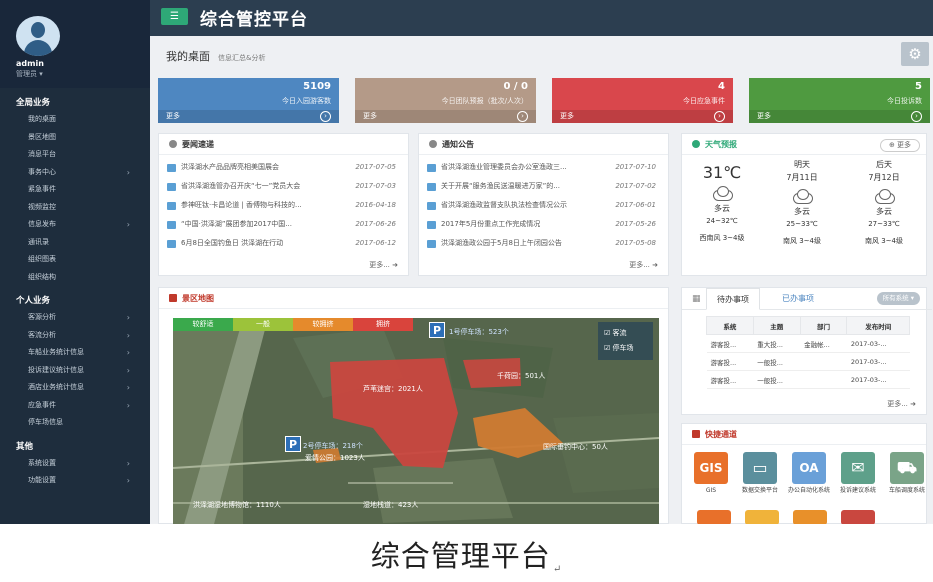 The image size is (933, 582). Describe the element at coordinates (25, 446) in the screenshot. I see `sidebar-group-title: 其他` at that location.